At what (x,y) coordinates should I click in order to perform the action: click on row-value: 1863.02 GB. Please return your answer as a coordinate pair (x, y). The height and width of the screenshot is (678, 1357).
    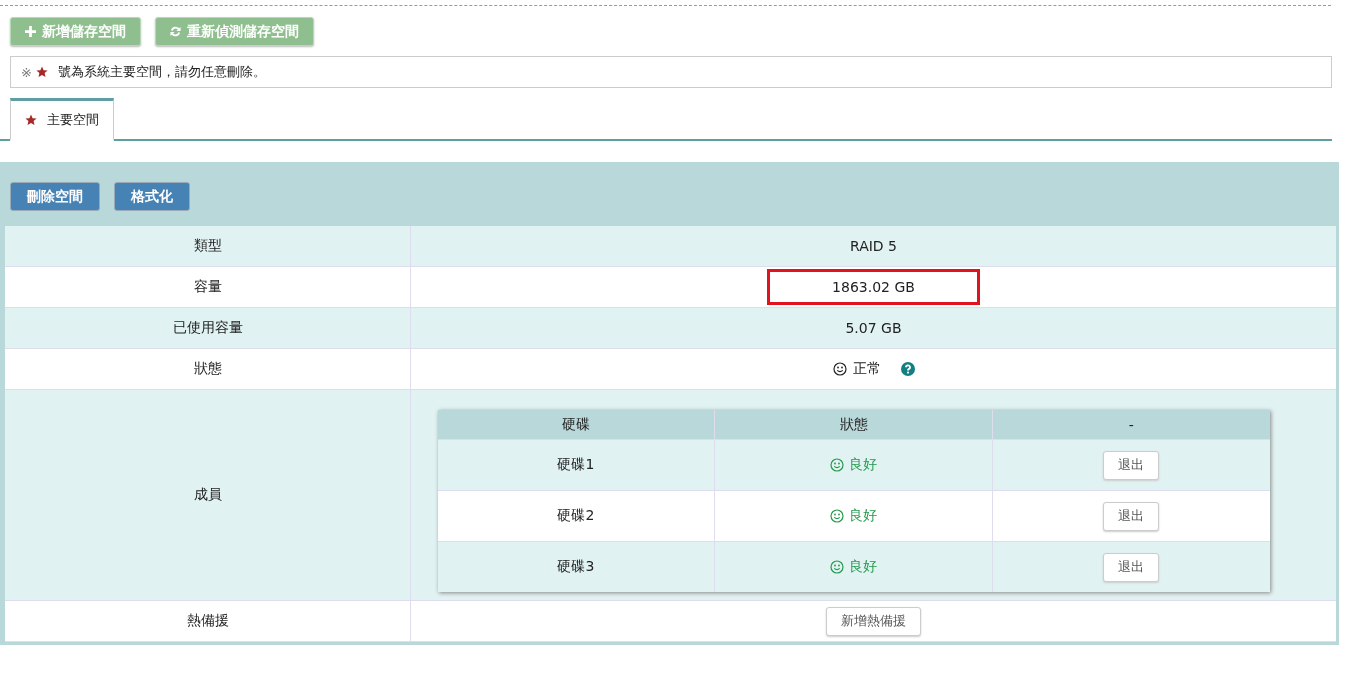
    Looking at the image, I should click on (873, 287).